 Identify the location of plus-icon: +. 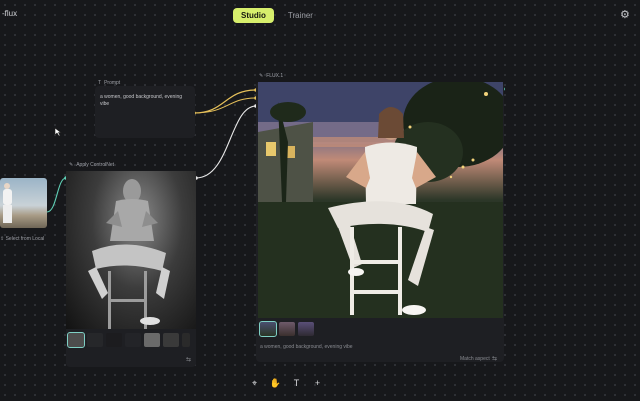
(318, 383).